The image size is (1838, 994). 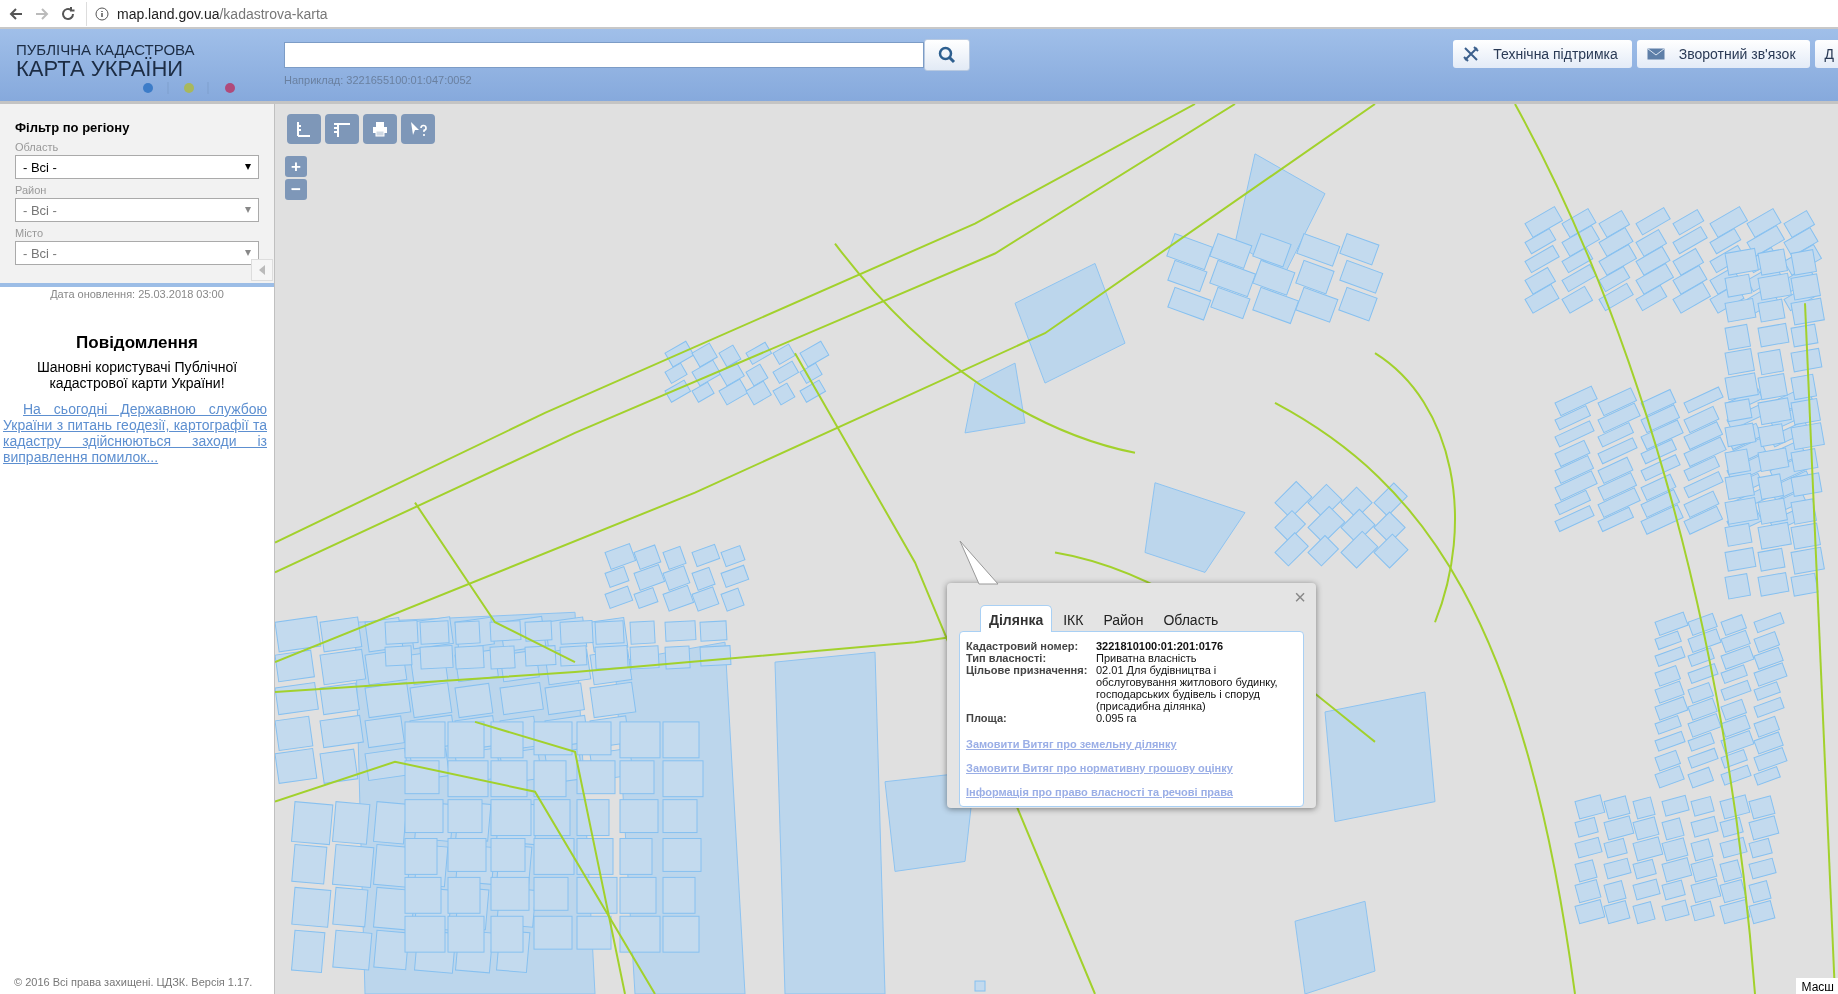 What do you see at coordinates (133, 983) in the screenshot?
I see `copyright-text: © 2016 Всі права захищені. ЦДЗК. Версія 1.17.` at bounding box center [133, 983].